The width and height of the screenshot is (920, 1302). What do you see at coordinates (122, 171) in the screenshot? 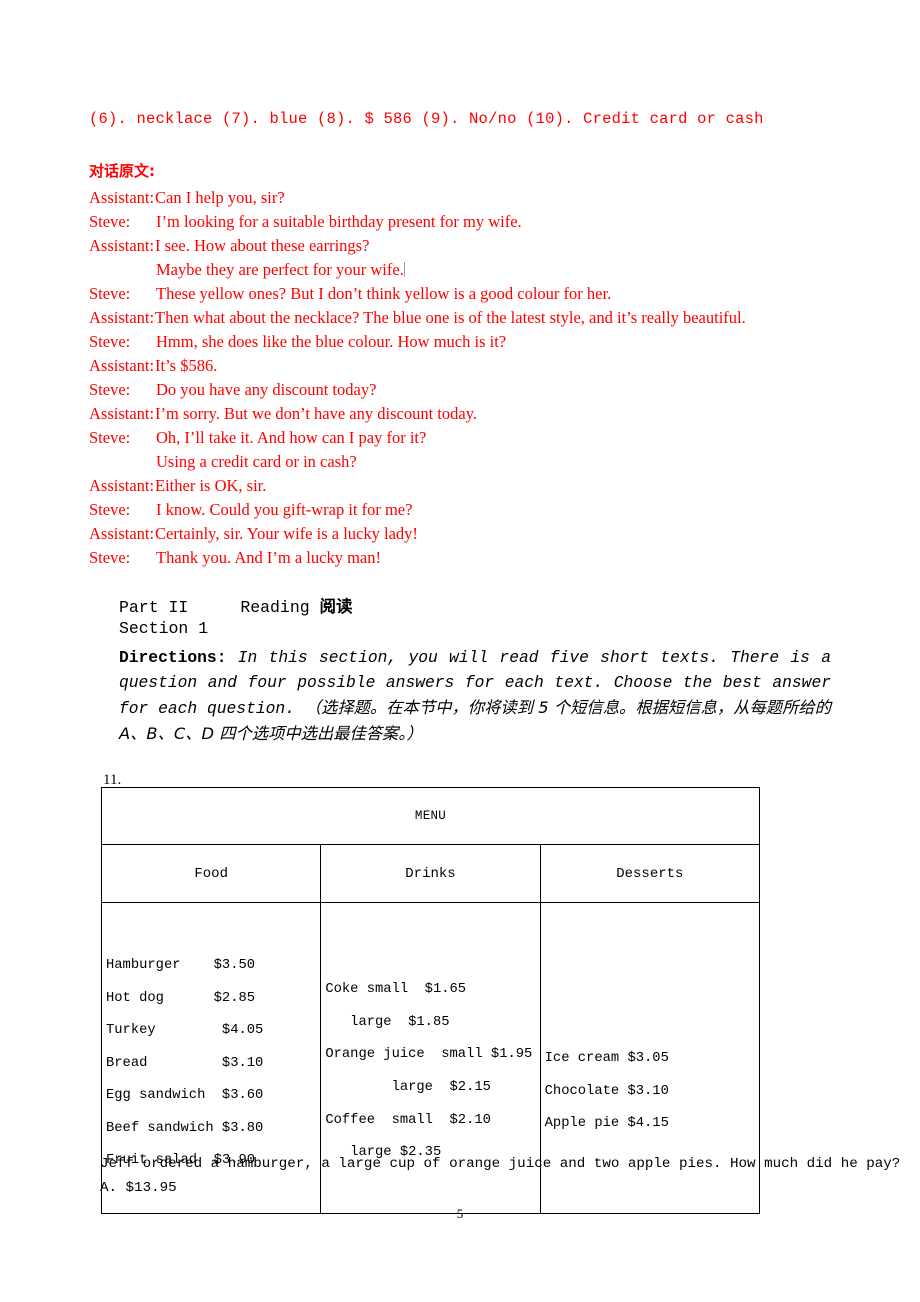
I see `transcript-heading: 对话原文:` at bounding box center [122, 171].